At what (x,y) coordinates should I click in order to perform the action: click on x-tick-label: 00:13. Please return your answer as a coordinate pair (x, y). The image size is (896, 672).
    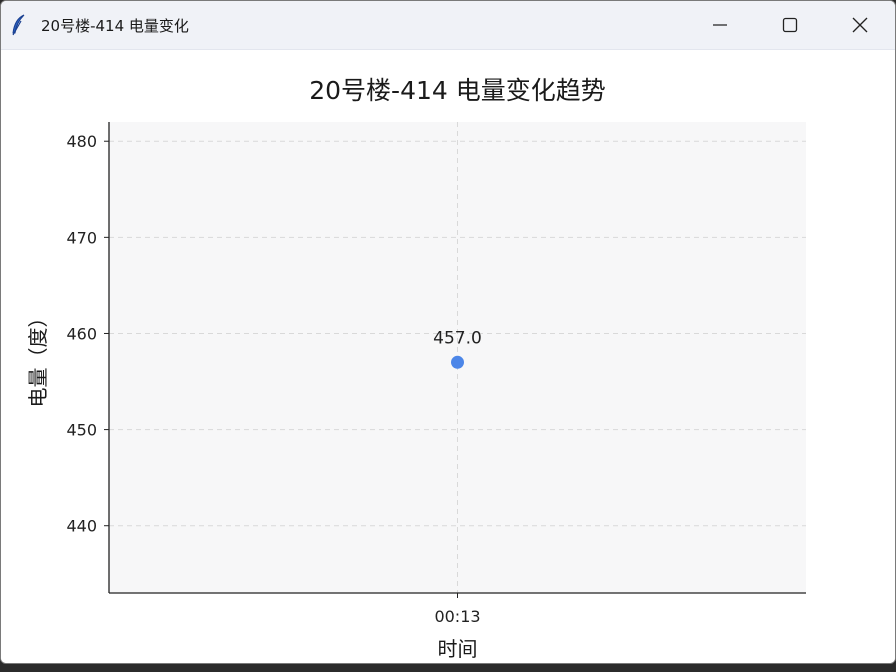
    Looking at the image, I should click on (457, 616).